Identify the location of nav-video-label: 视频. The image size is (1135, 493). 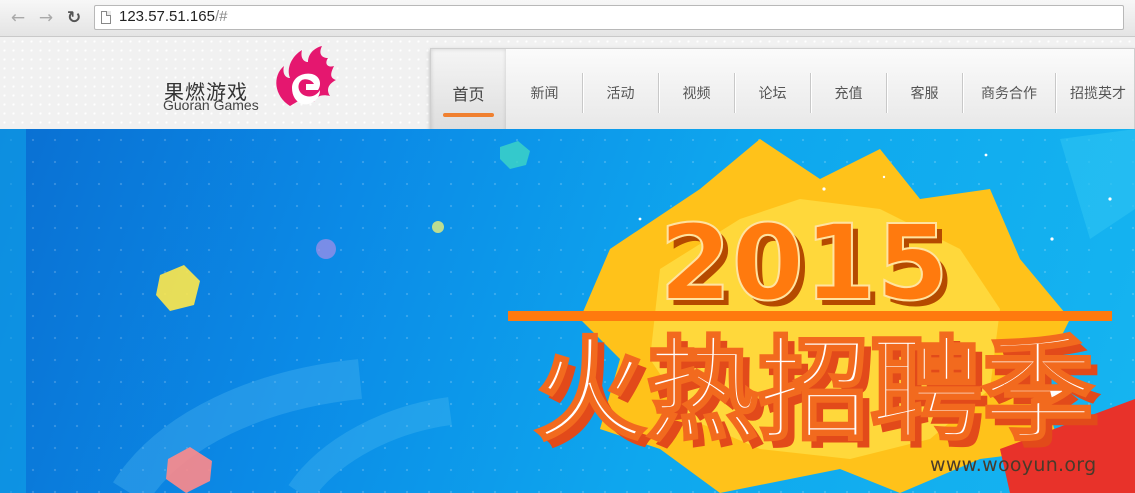
(696, 94).